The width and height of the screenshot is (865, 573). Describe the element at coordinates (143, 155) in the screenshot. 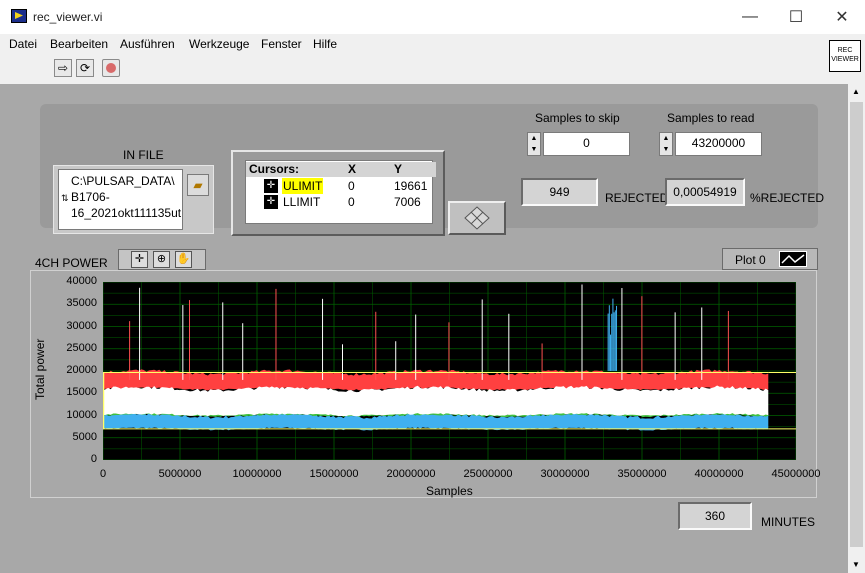

I see `in-file-label: IN FILE` at that location.